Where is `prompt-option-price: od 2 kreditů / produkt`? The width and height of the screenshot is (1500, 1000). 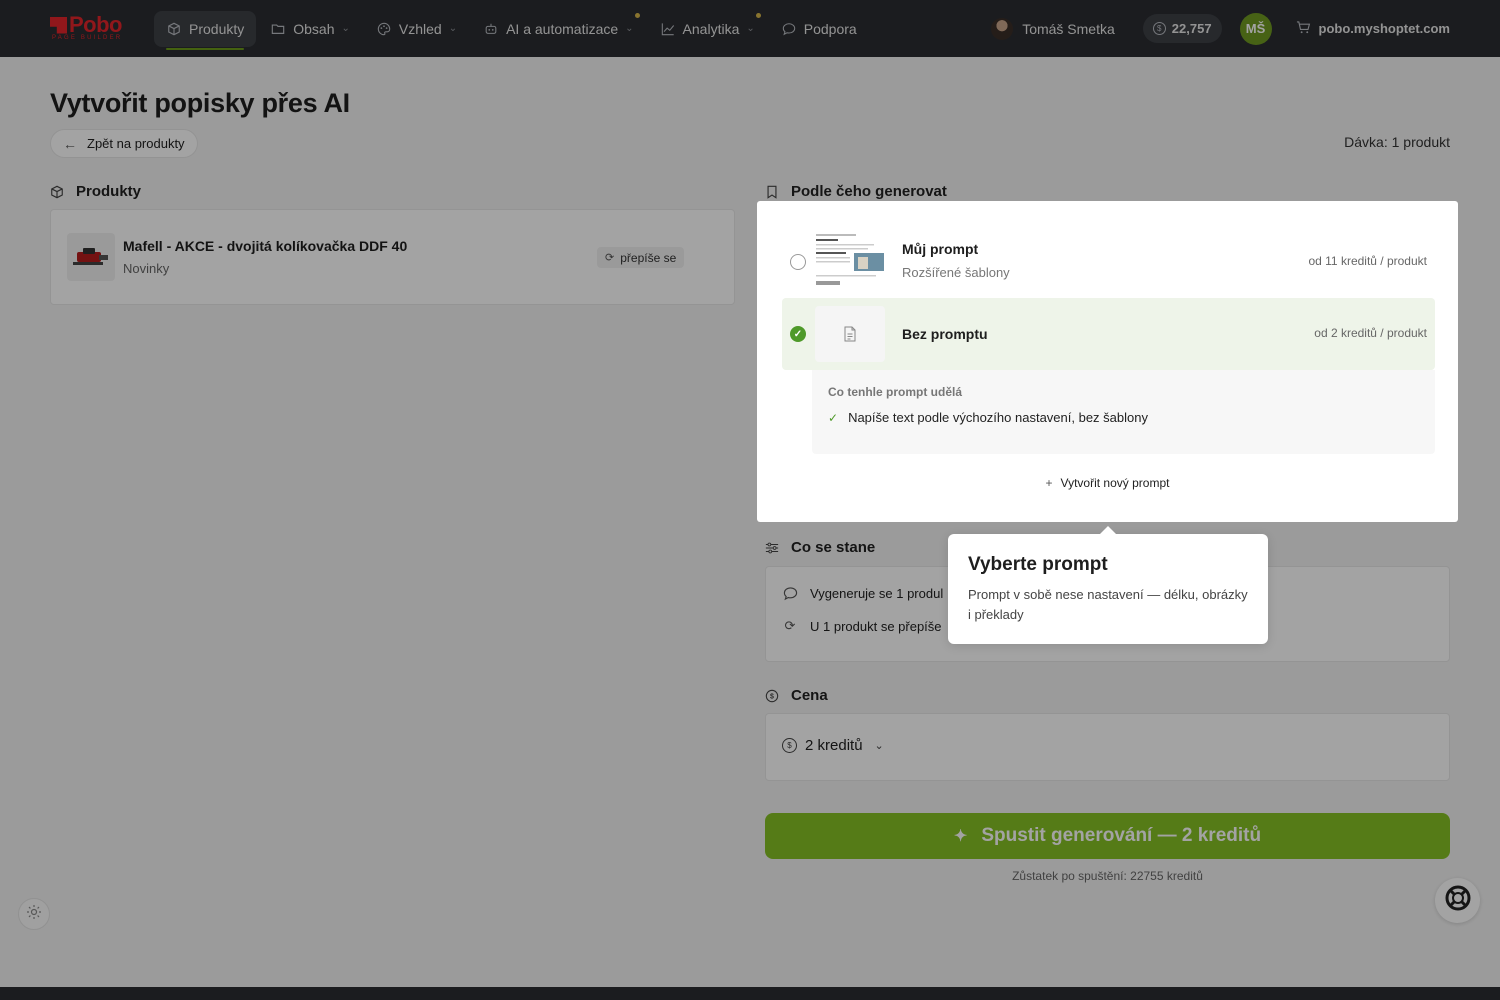 prompt-option-price: od 2 kreditů / produkt is located at coordinates (1370, 333).